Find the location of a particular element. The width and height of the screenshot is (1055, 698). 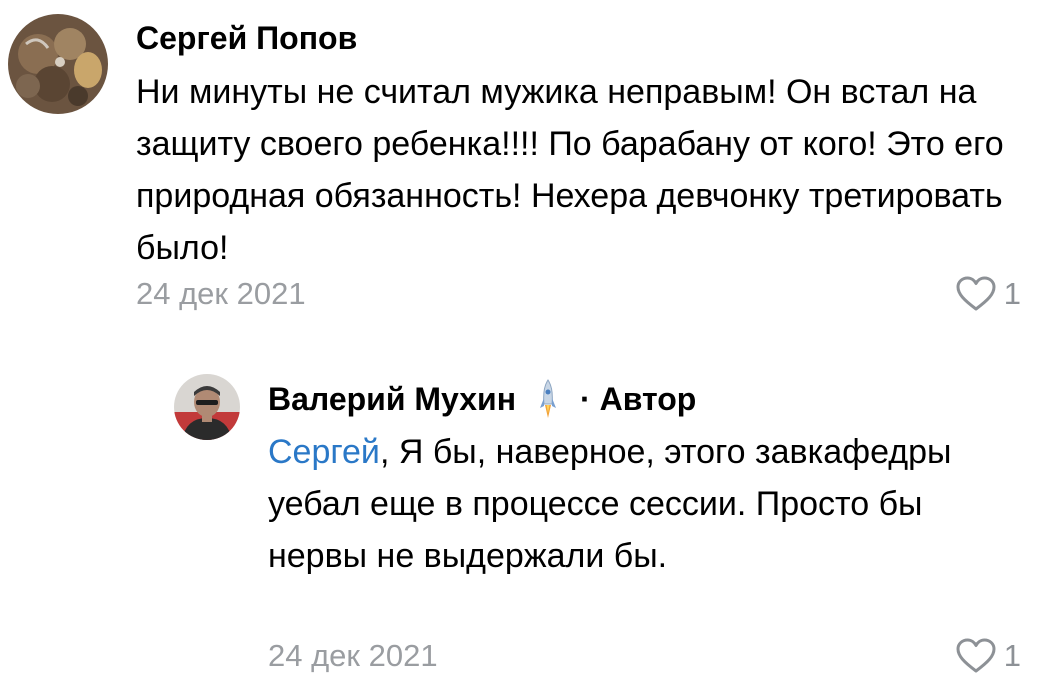

author-tag: · Автор is located at coordinates (638, 399).